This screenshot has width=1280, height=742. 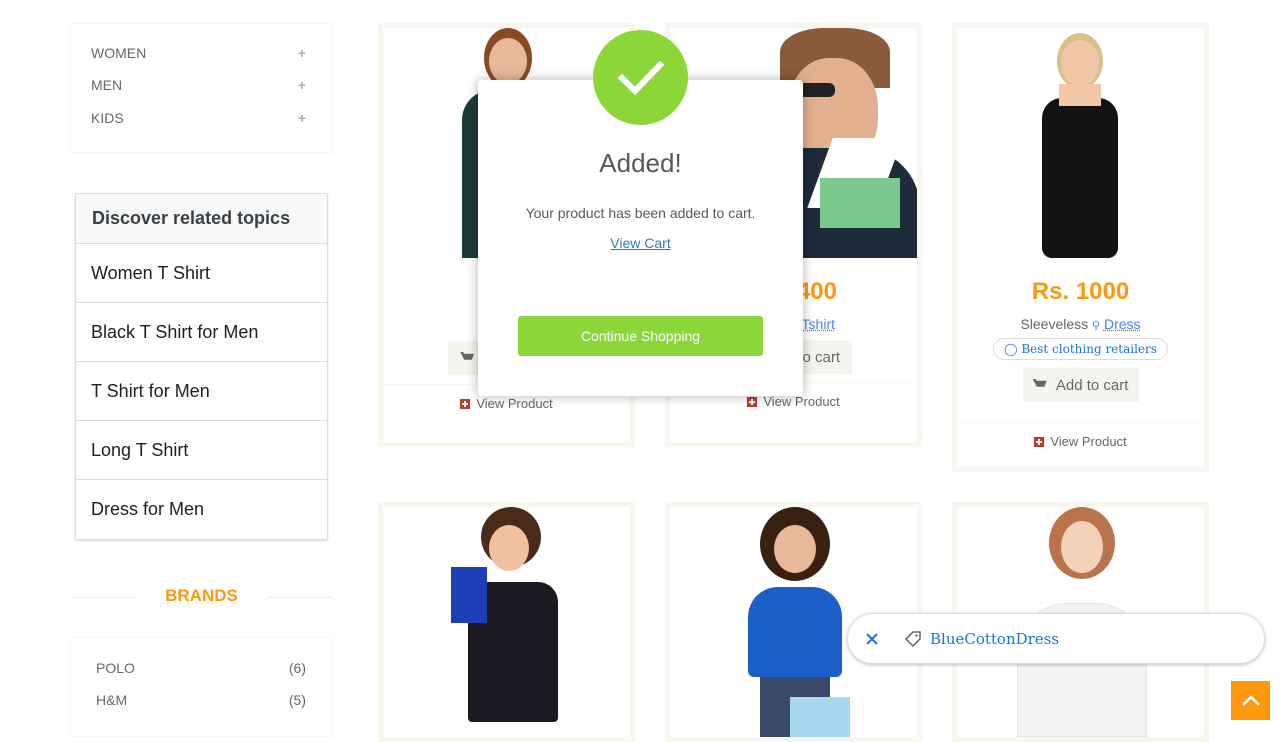 What do you see at coordinates (821, 357) in the screenshot?
I see `add-to-cart-label: o cart` at bounding box center [821, 357].